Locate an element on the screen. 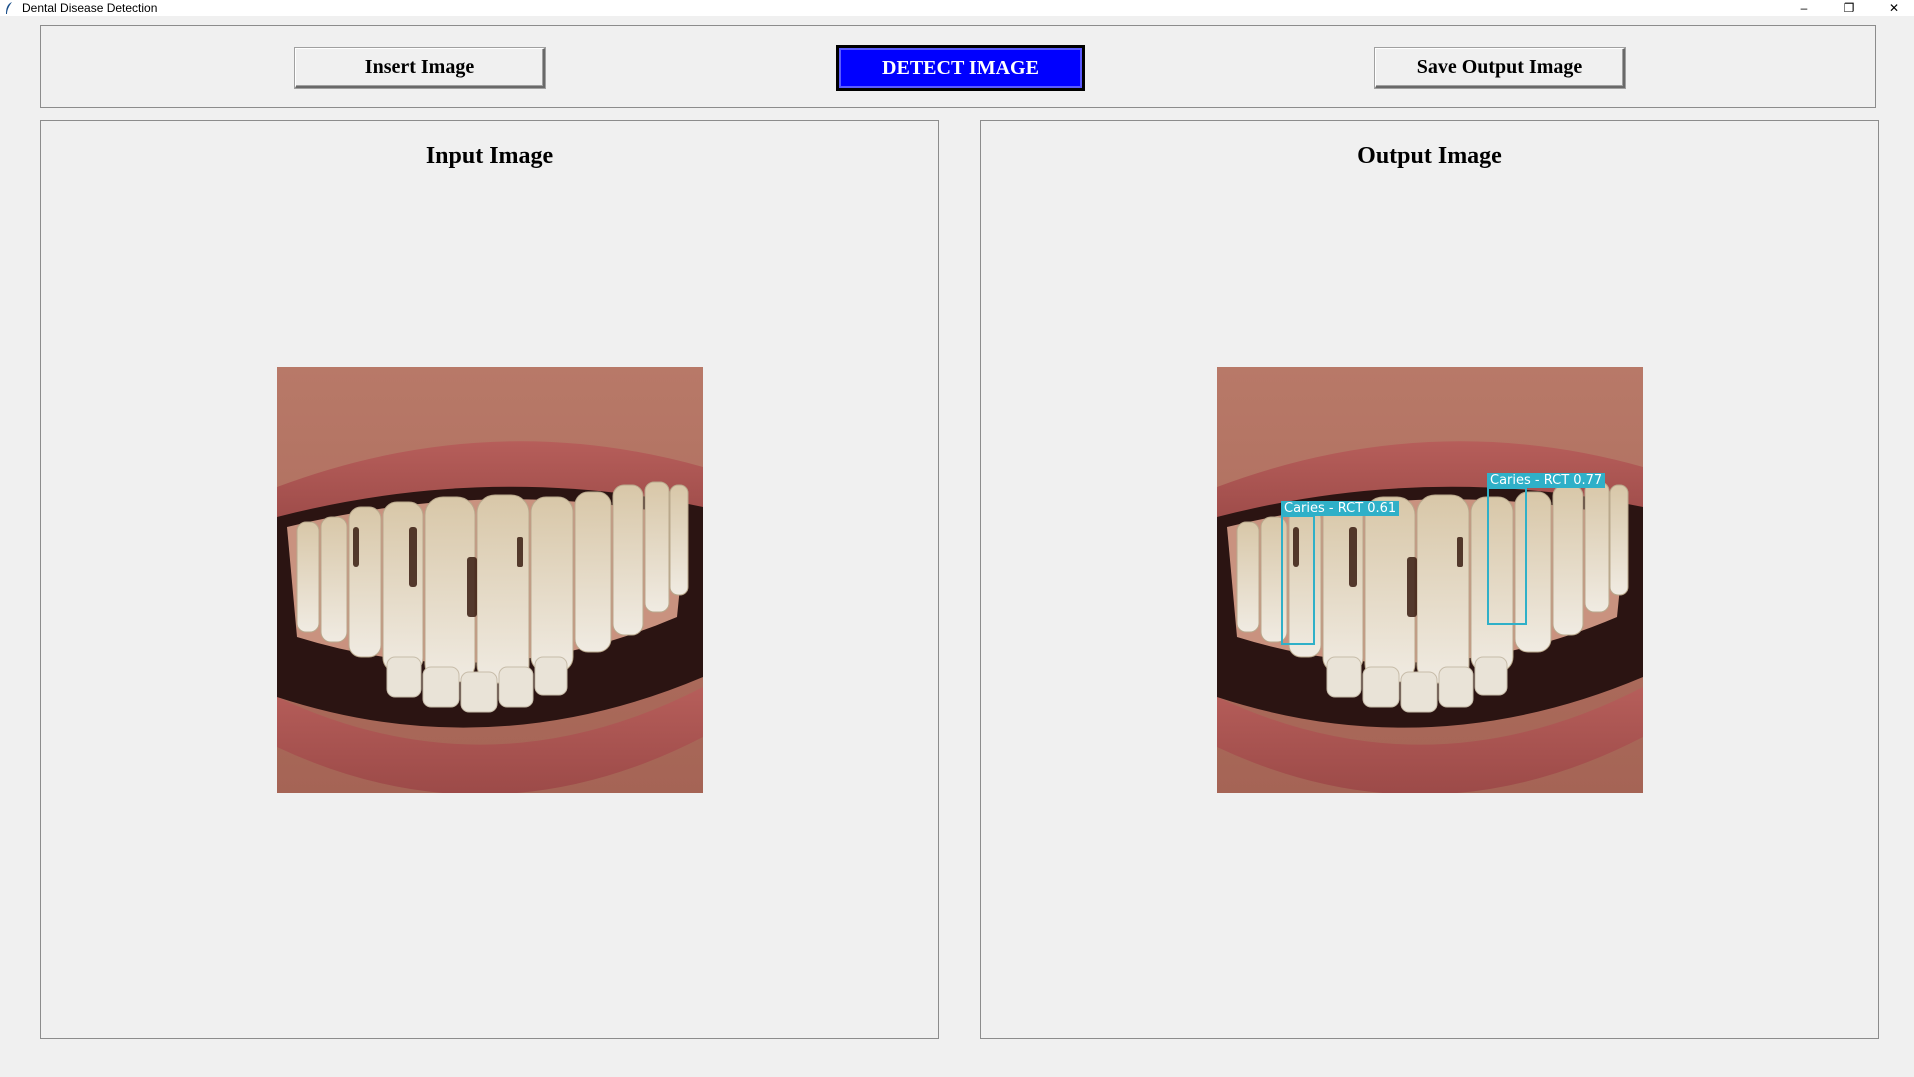  feather-icon is located at coordinates (9, 8).